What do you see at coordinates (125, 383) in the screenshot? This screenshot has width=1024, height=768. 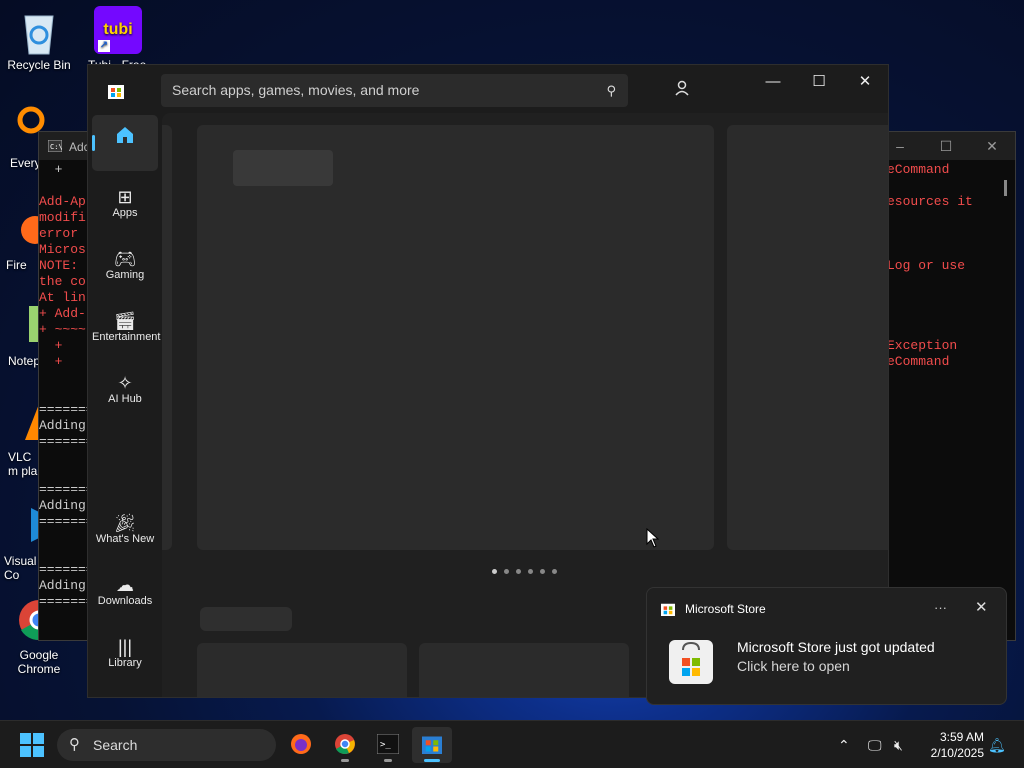 I see `sparkle-icon: ✧` at bounding box center [125, 383].